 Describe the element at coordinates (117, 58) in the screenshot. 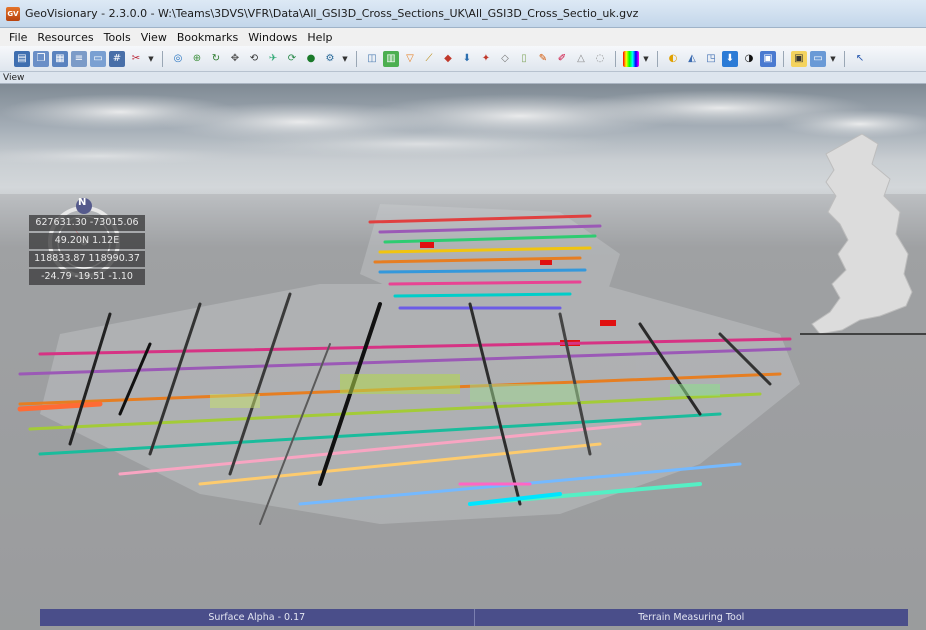

I see `grid-icon: #` at that location.